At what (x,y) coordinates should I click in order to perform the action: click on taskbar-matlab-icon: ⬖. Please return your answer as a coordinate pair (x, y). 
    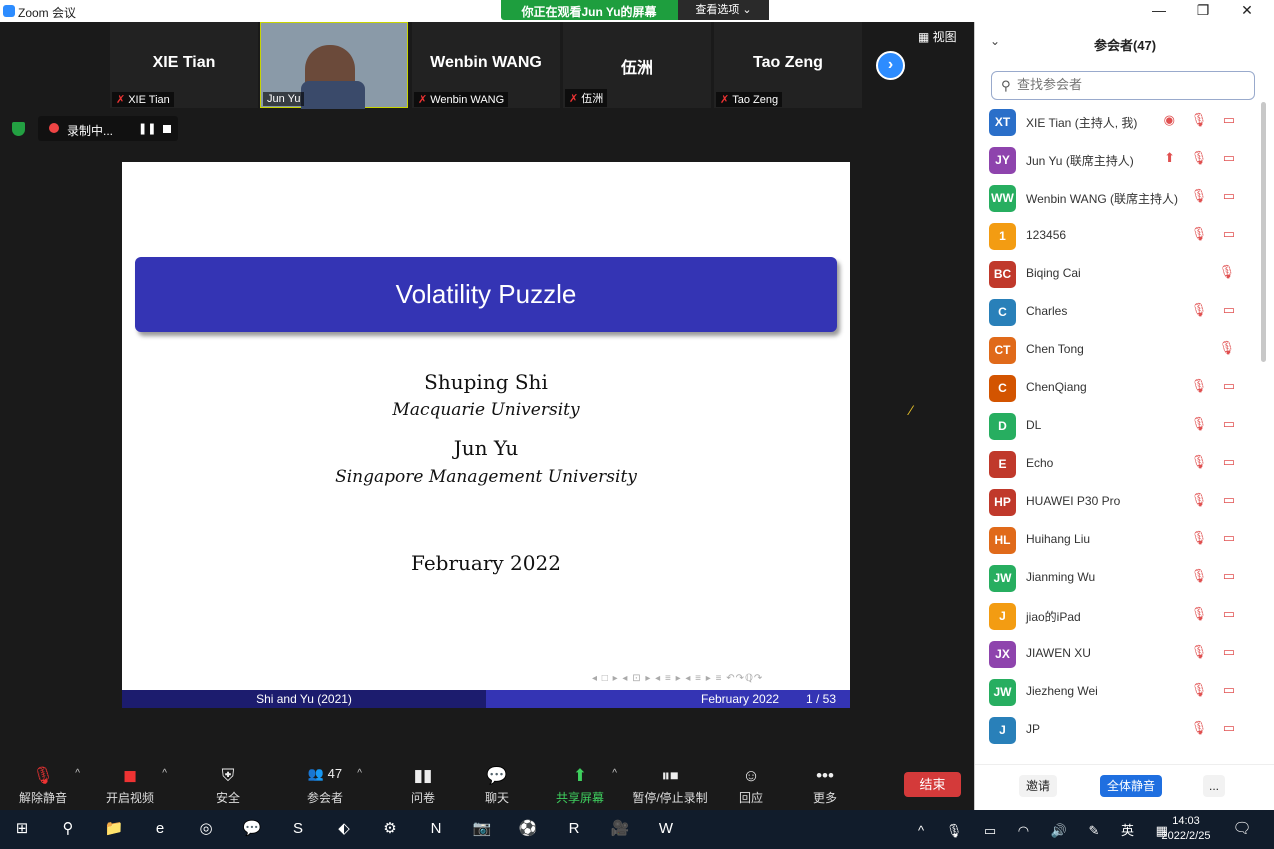
    Looking at the image, I should click on (344, 829).